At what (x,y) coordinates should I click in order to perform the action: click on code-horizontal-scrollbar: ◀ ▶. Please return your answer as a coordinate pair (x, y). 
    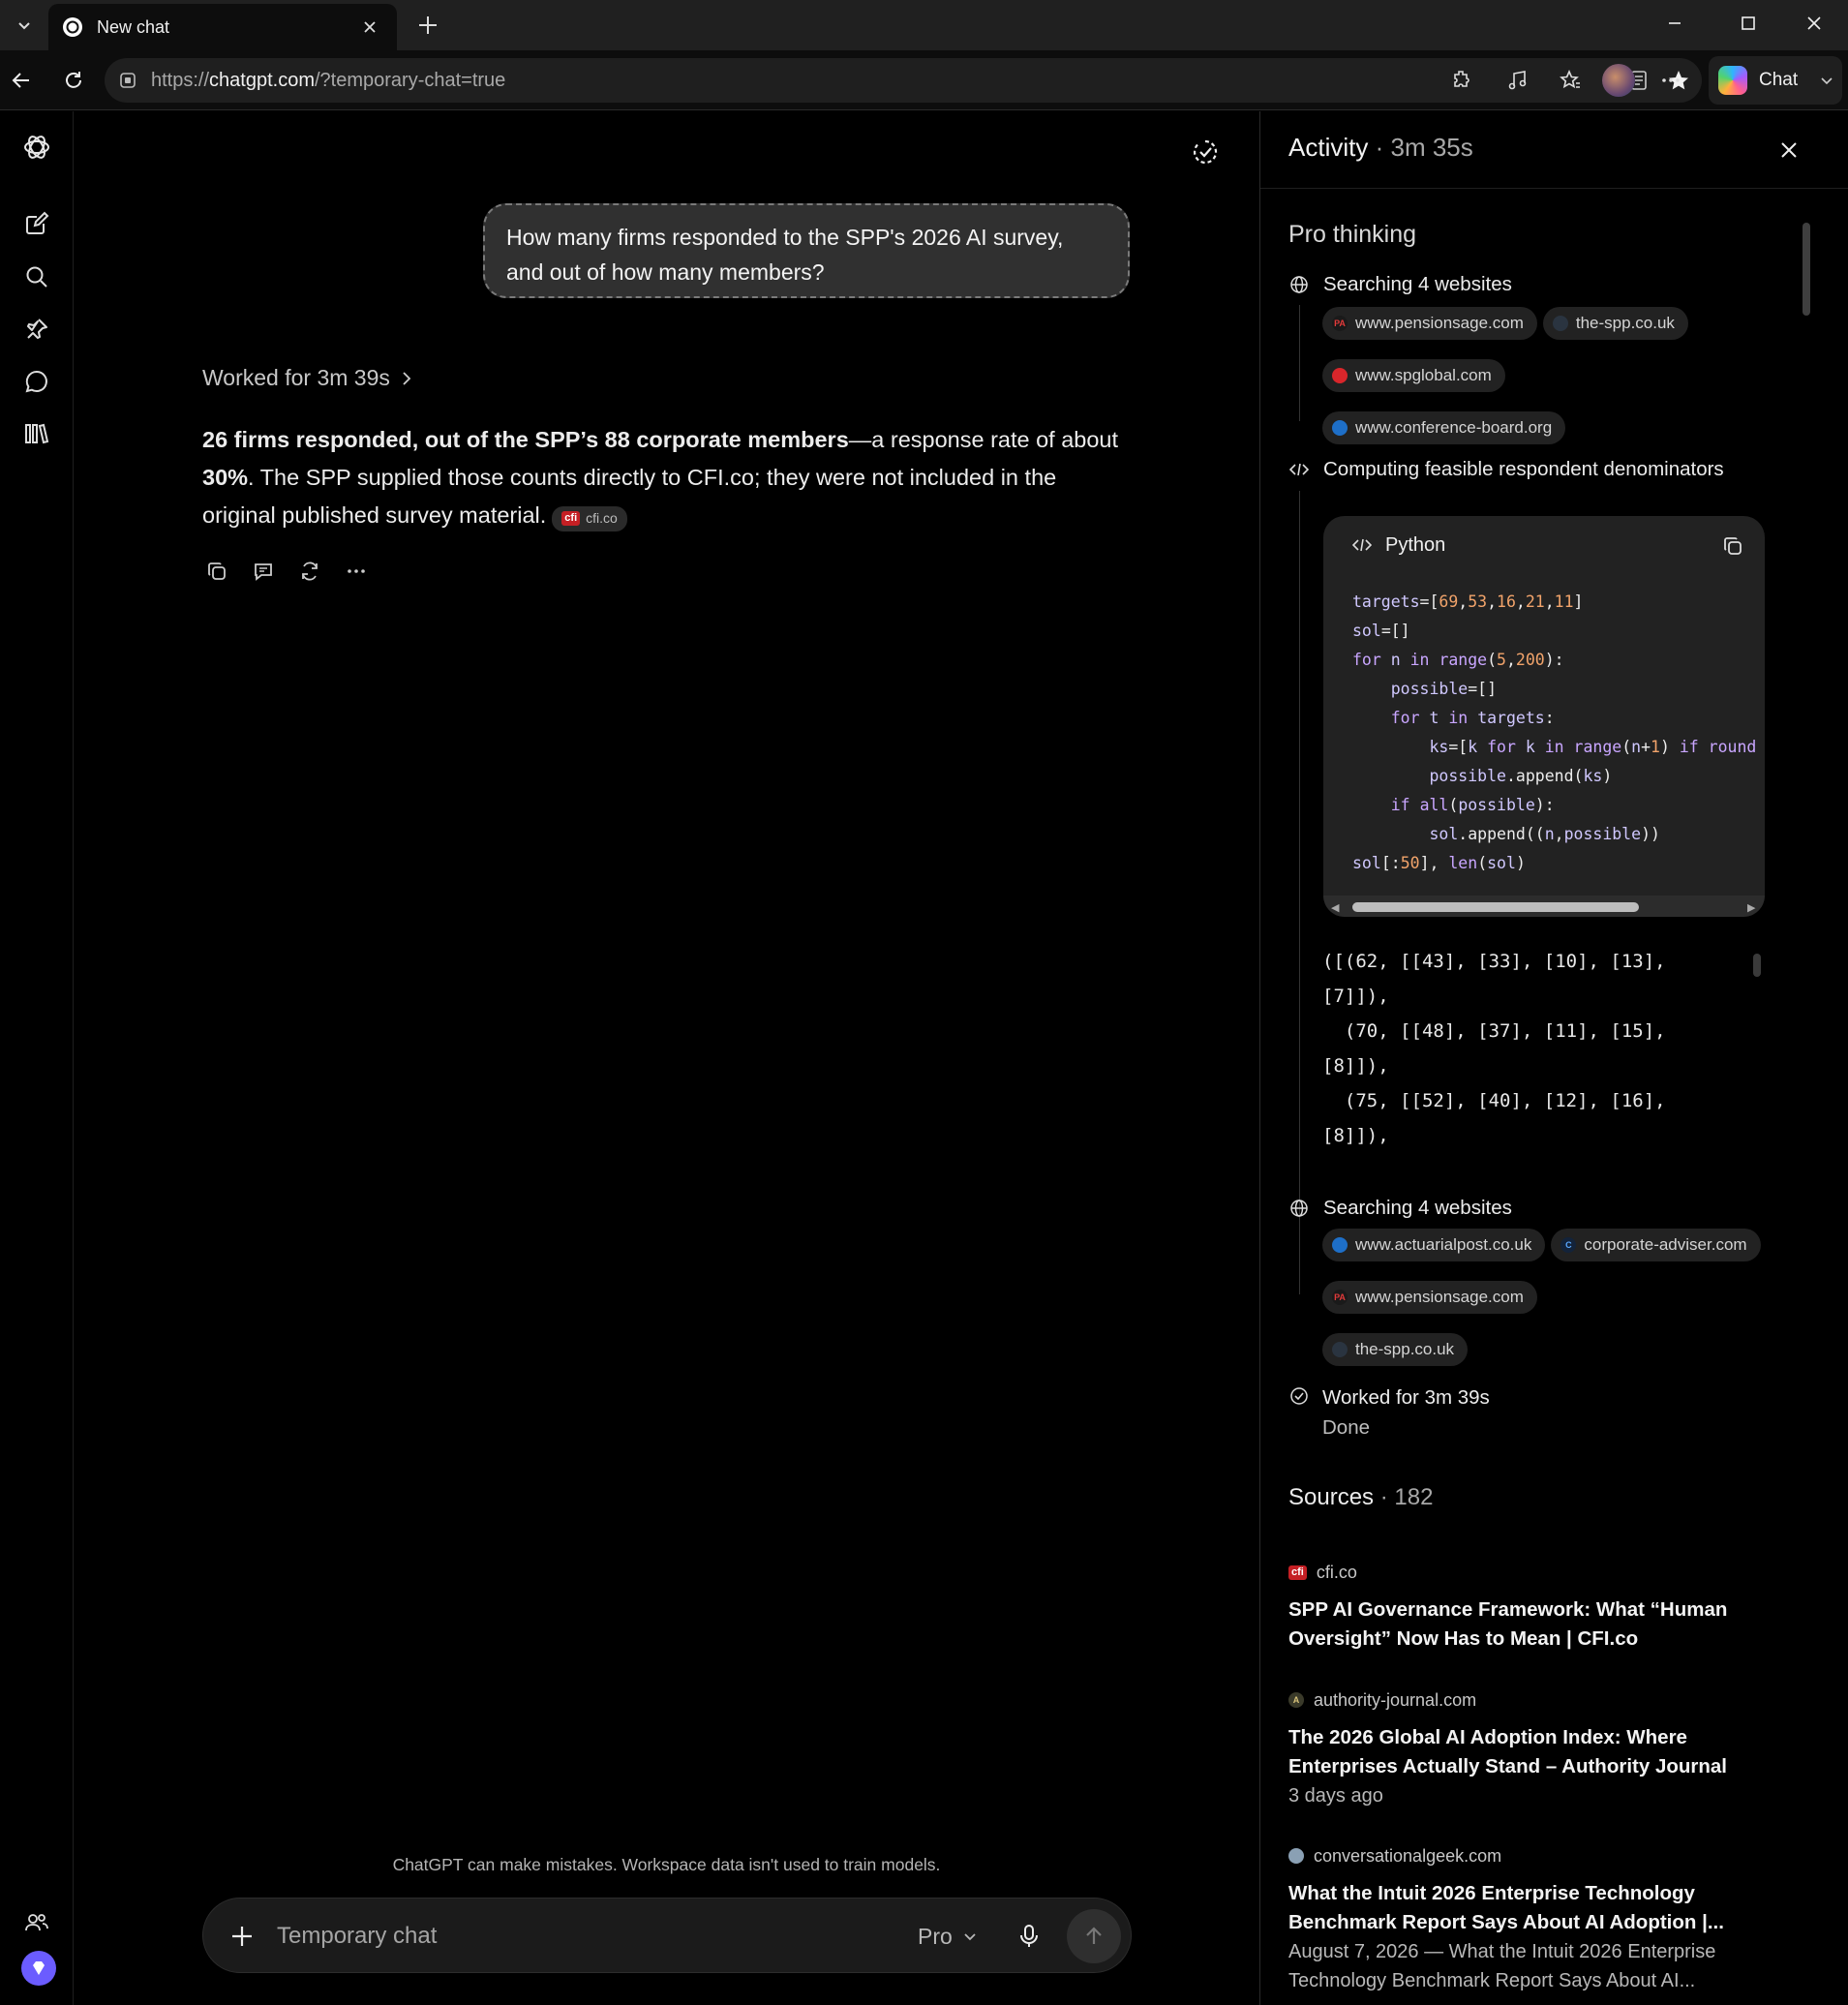
    Looking at the image, I should click on (1544, 906).